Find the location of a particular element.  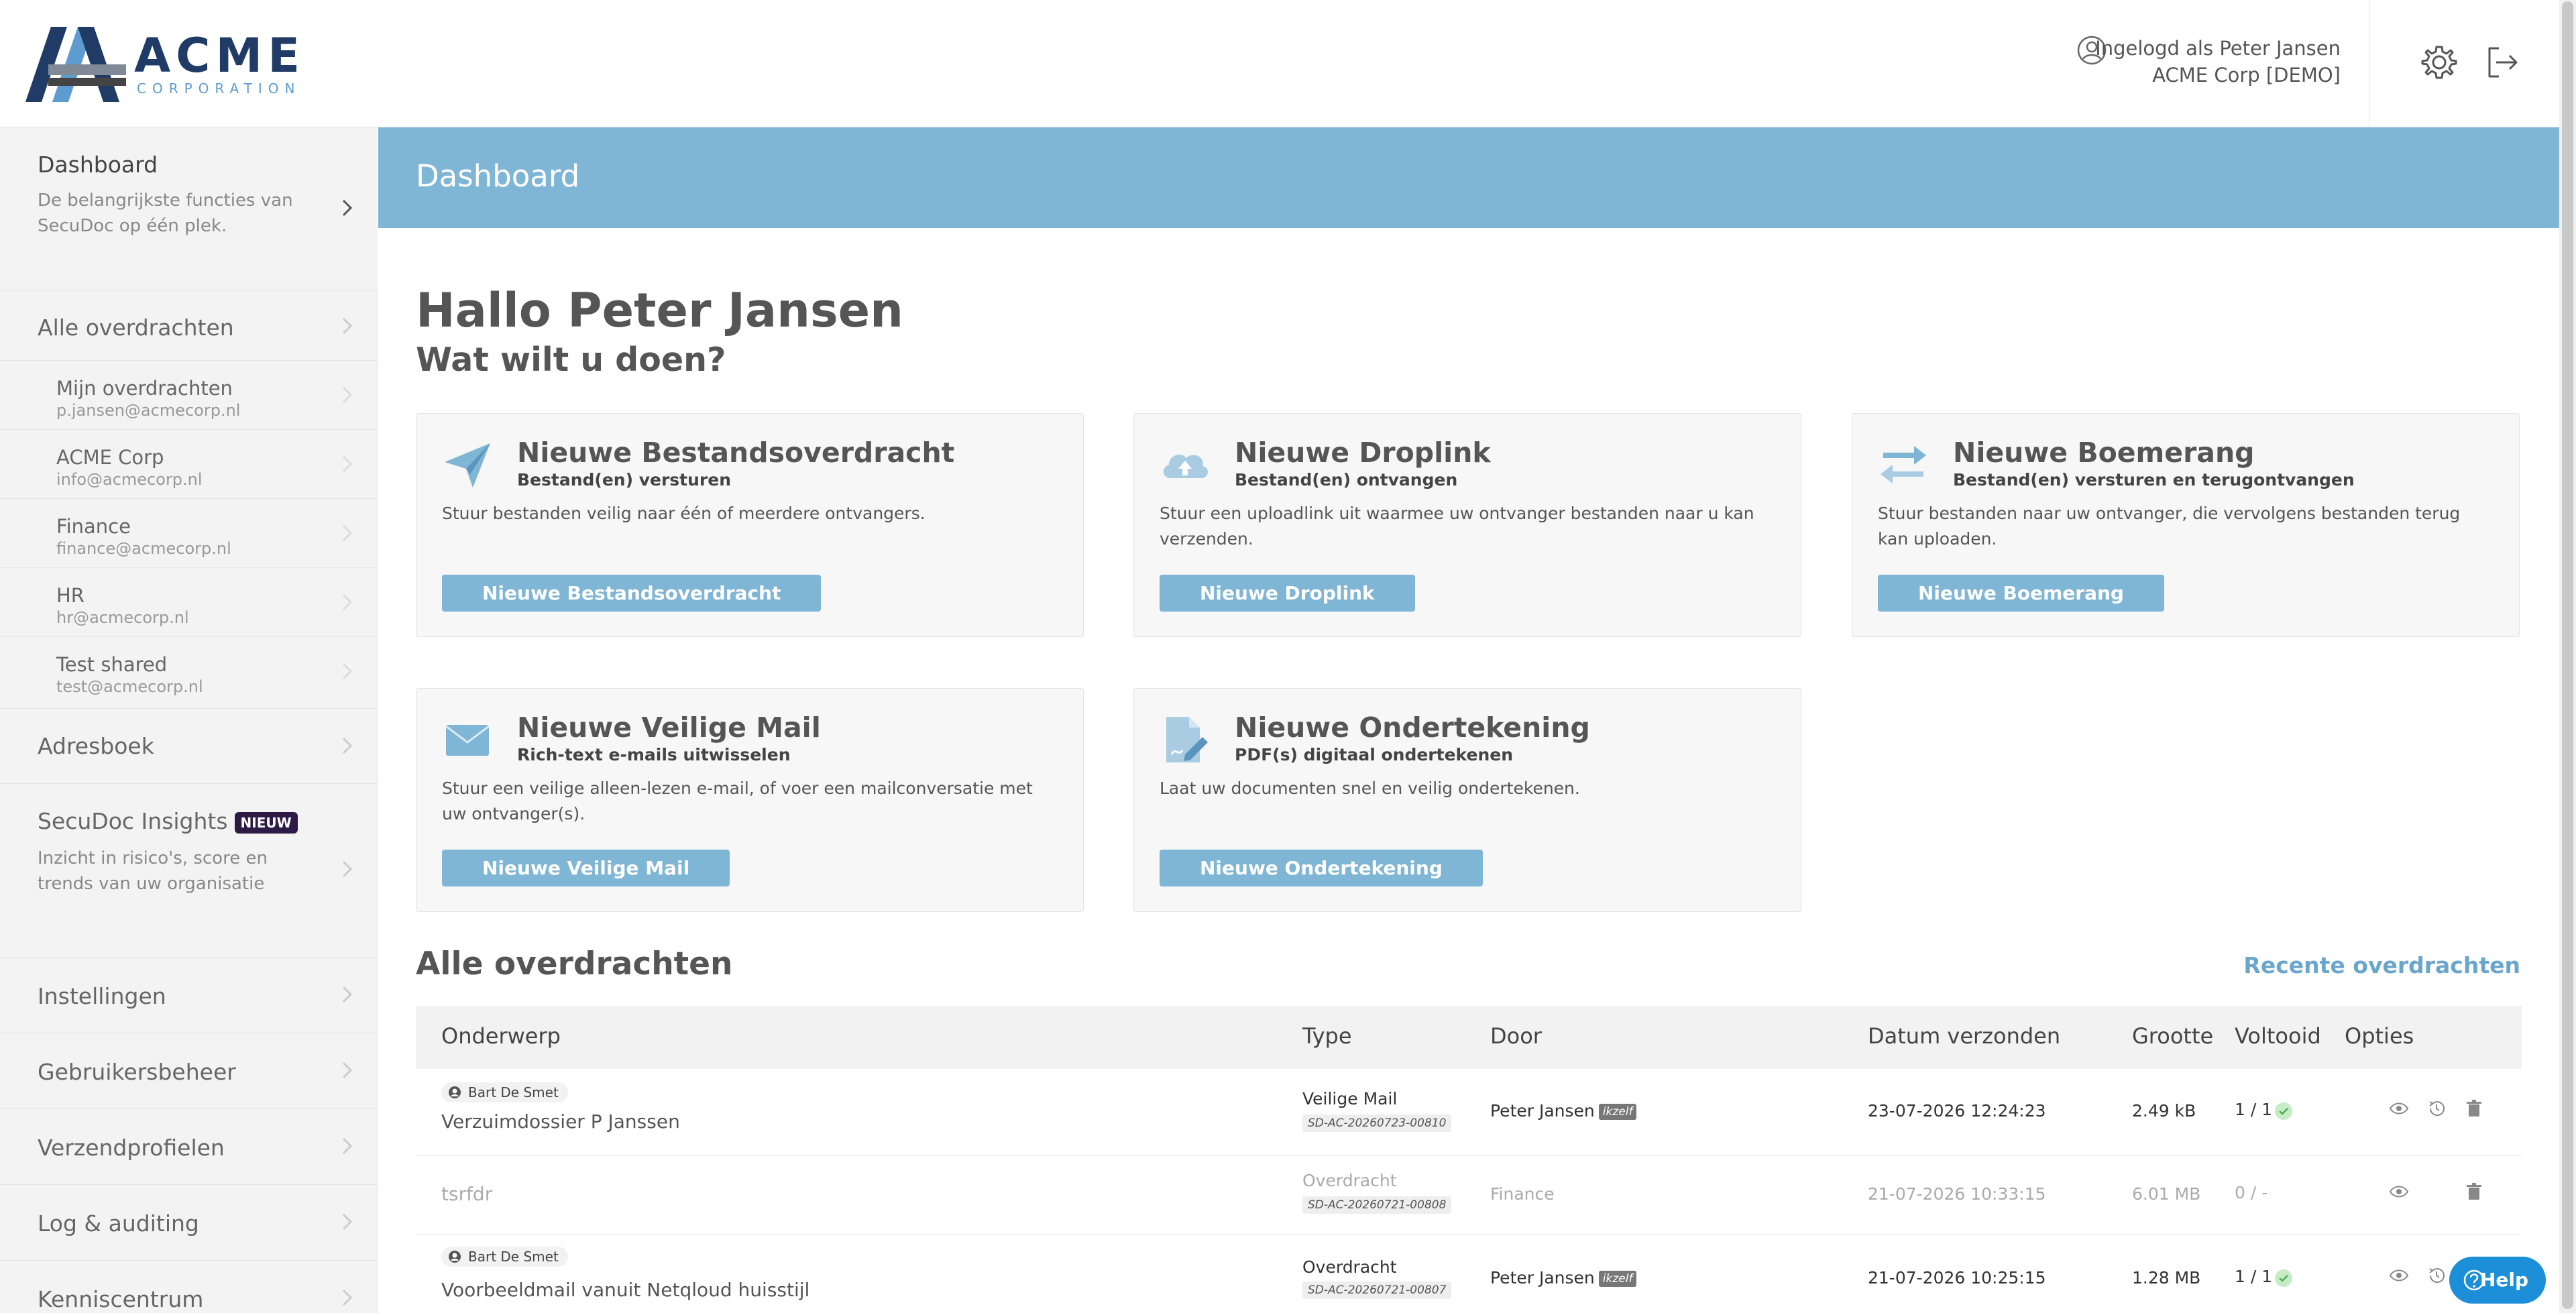

question-circle-icon is located at coordinates (2474, 1280).